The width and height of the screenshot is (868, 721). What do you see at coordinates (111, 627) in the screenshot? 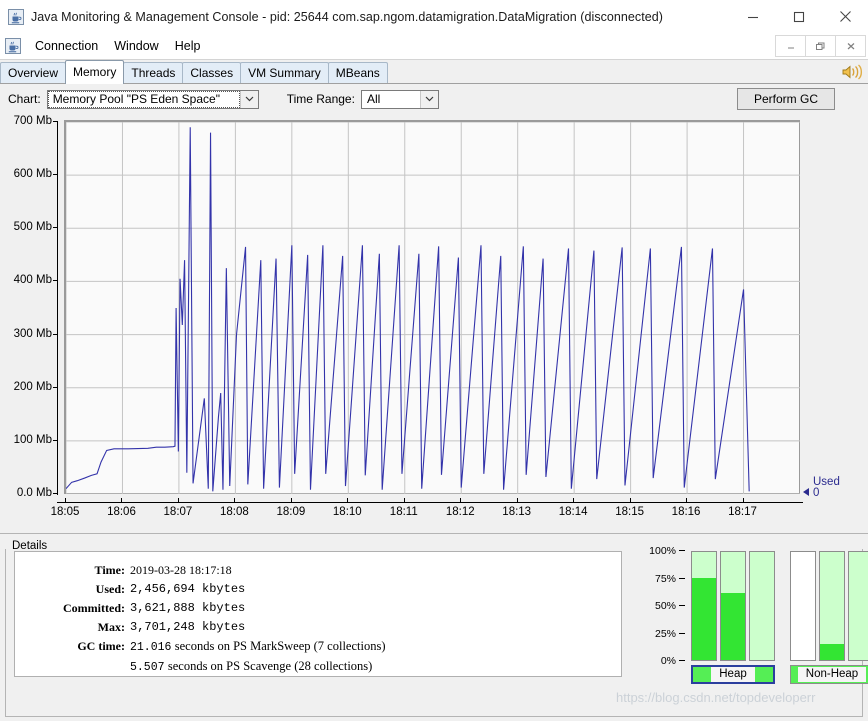
I see `details-key-max: Max:` at bounding box center [111, 627].